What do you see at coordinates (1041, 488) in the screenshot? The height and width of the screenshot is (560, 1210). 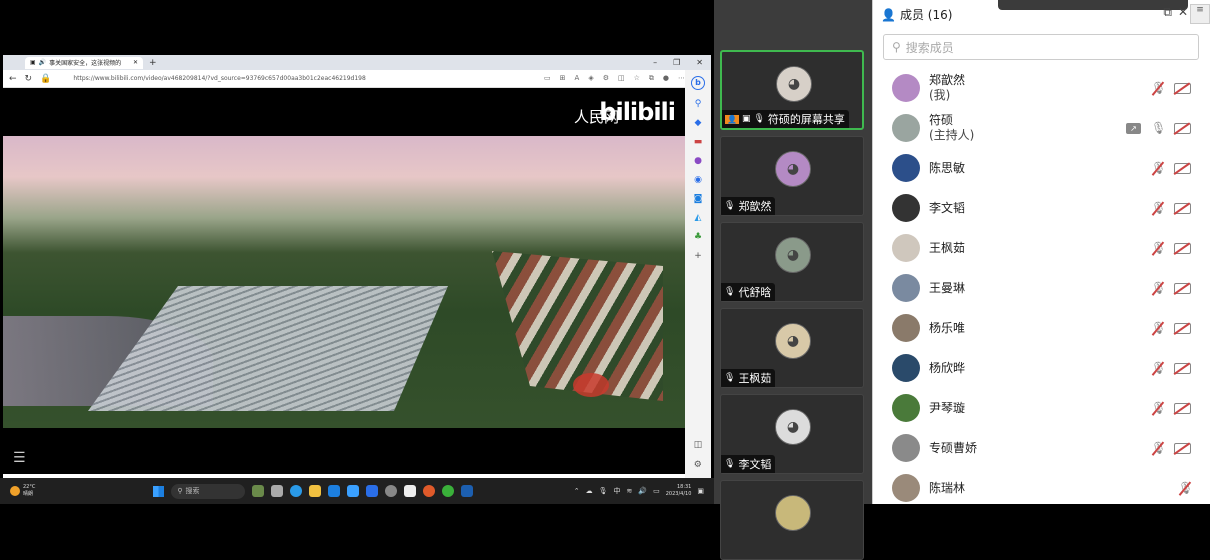 I see `member-row: 陈瑞林 🎙` at bounding box center [1041, 488].